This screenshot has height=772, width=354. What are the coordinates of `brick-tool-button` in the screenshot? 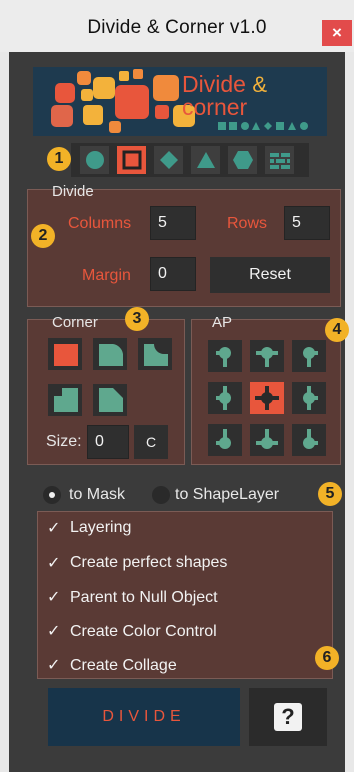 It's located at (279, 160).